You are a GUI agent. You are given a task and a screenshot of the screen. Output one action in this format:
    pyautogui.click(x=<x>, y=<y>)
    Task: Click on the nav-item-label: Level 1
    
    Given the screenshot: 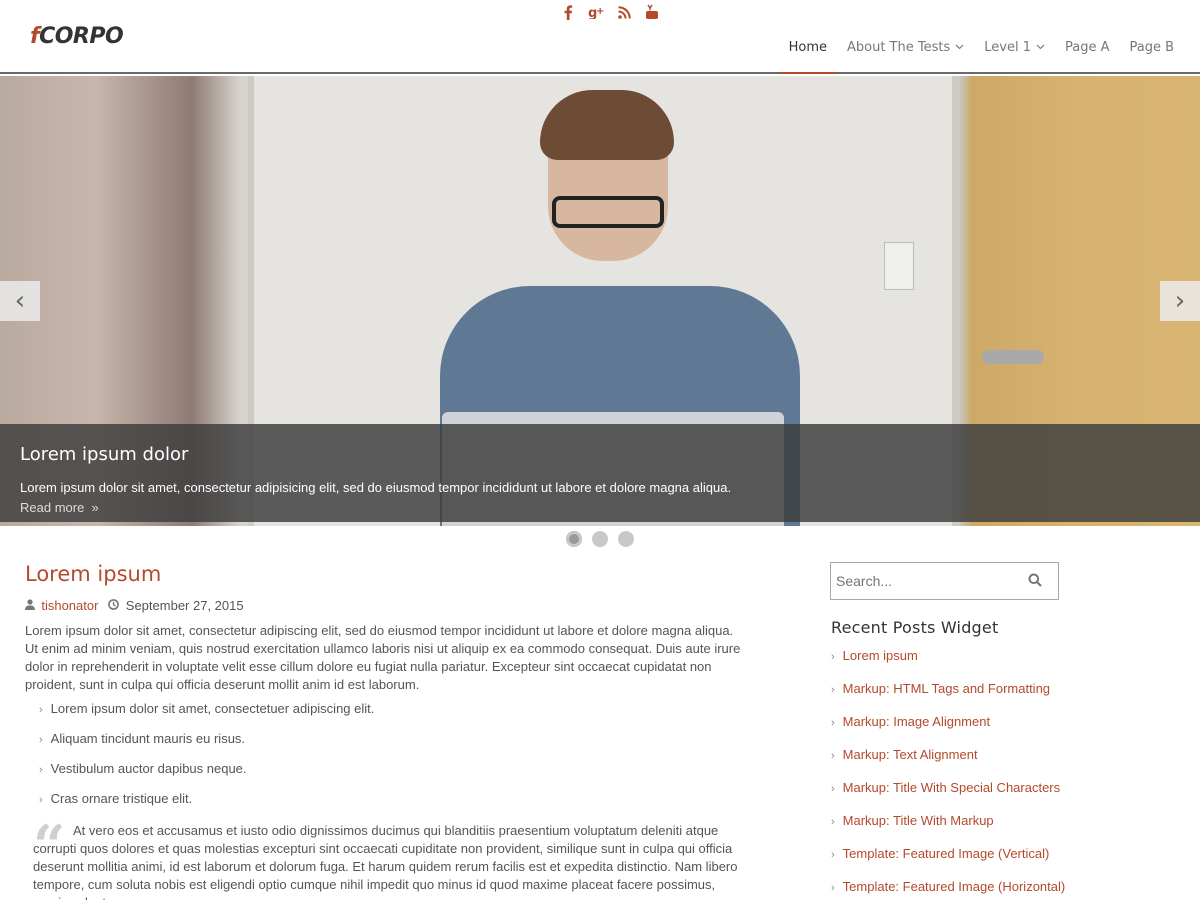 What is the action you would take?
    pyautogui.click(x=1007, y=47)
    